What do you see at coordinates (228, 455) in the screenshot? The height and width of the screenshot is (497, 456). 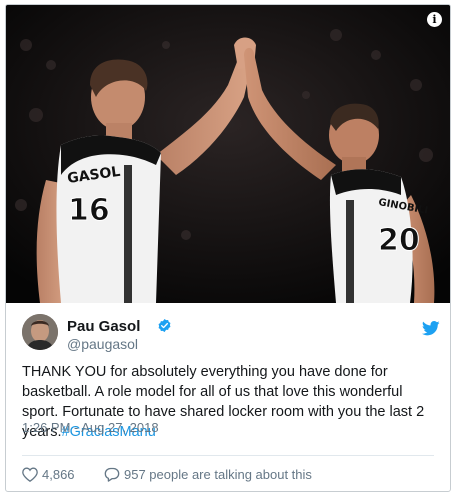 I see `divider` at bounding box center [228, 455].